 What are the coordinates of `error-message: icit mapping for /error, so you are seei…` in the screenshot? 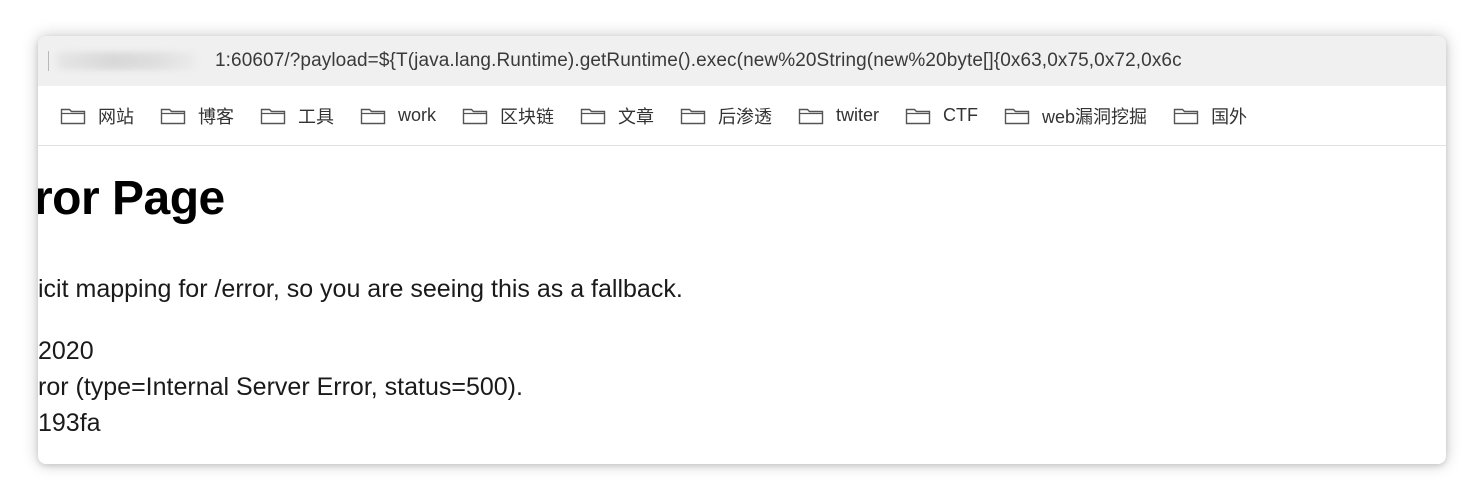 It's located at (360, 289).